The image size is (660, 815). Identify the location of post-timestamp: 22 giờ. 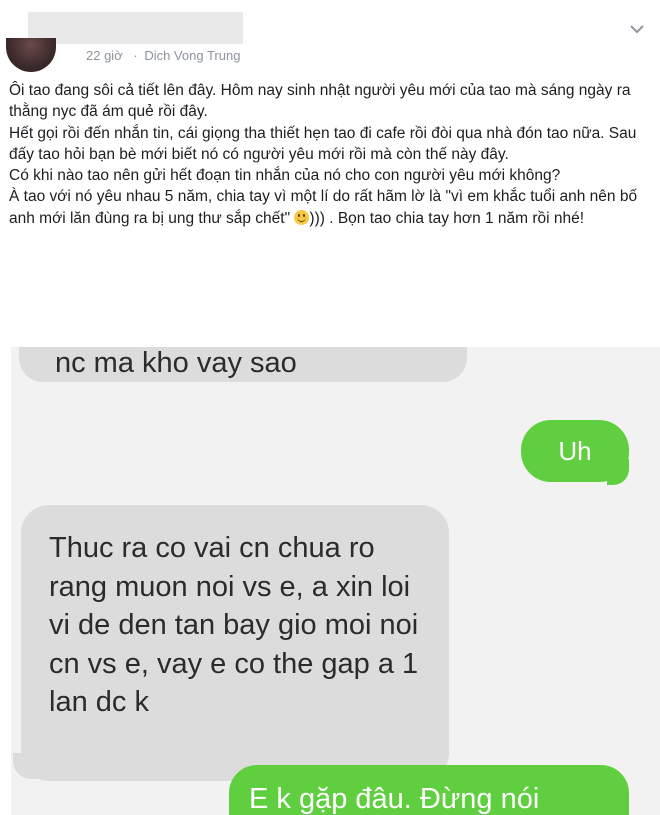
(104, 55).